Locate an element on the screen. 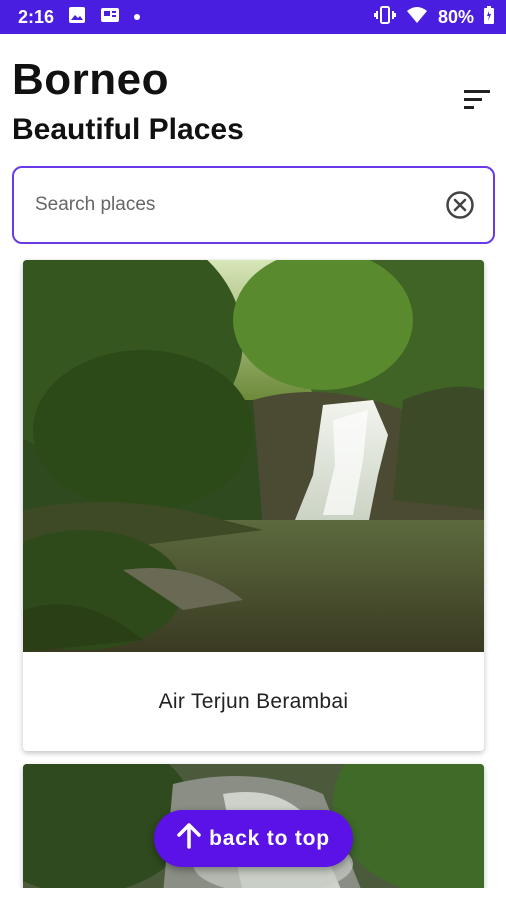  bottom-edge is located at coordinates (253, 894).